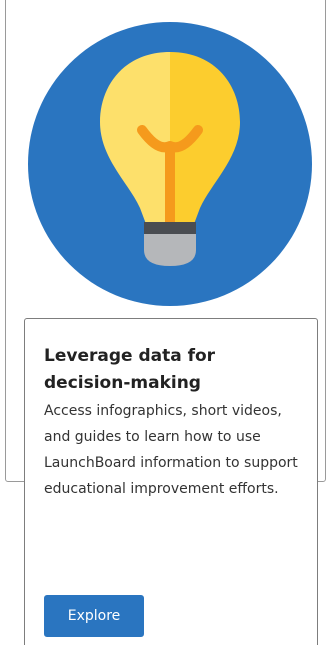 This screenshot has width=331, height=645. Describe the element at coordinates (94, 616) in the screenshot. I see `explore-button: Explore` at that location.